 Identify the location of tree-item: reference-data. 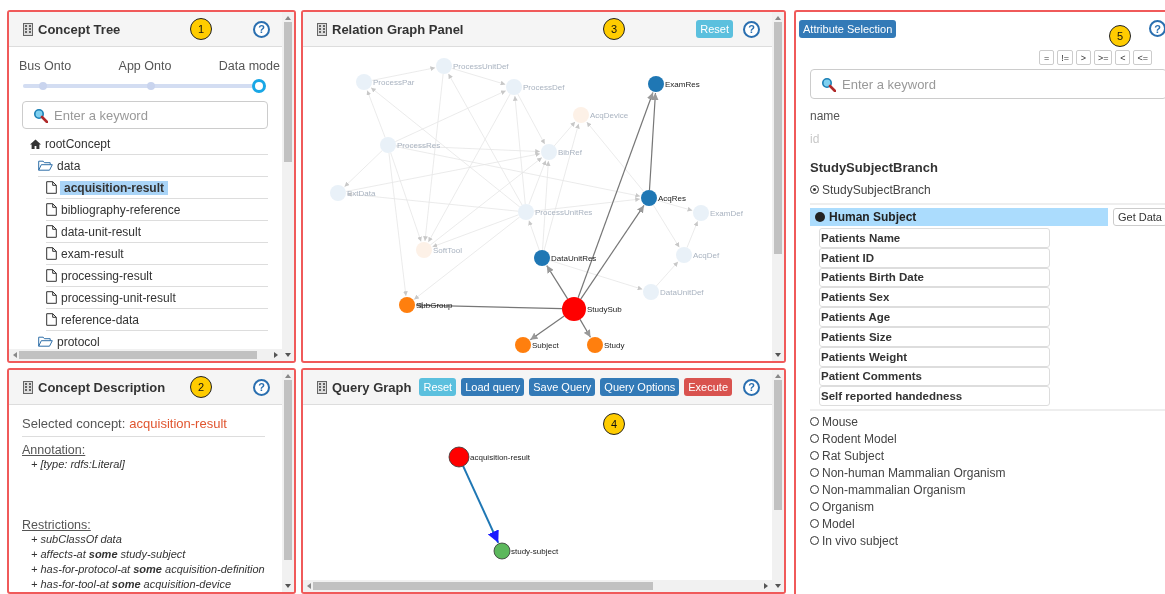
(101, 319).